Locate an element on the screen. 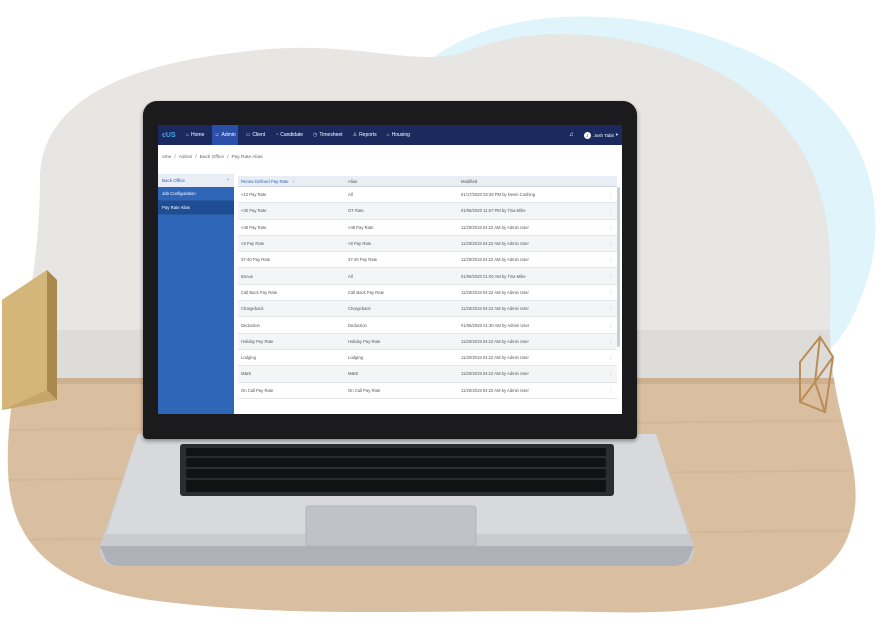 Image resolution: width=887 pixels, height=631 pixels. table-scrollbar is located at coordinates (618, 267).